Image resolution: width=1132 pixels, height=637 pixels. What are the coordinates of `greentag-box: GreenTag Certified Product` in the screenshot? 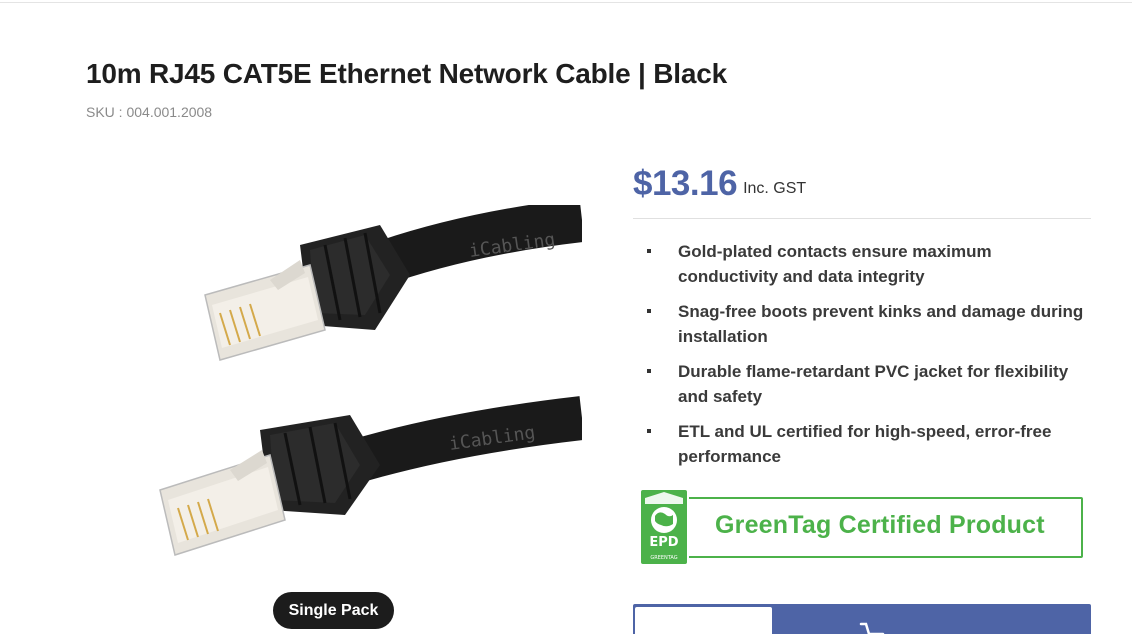 It's located at (874, 527).